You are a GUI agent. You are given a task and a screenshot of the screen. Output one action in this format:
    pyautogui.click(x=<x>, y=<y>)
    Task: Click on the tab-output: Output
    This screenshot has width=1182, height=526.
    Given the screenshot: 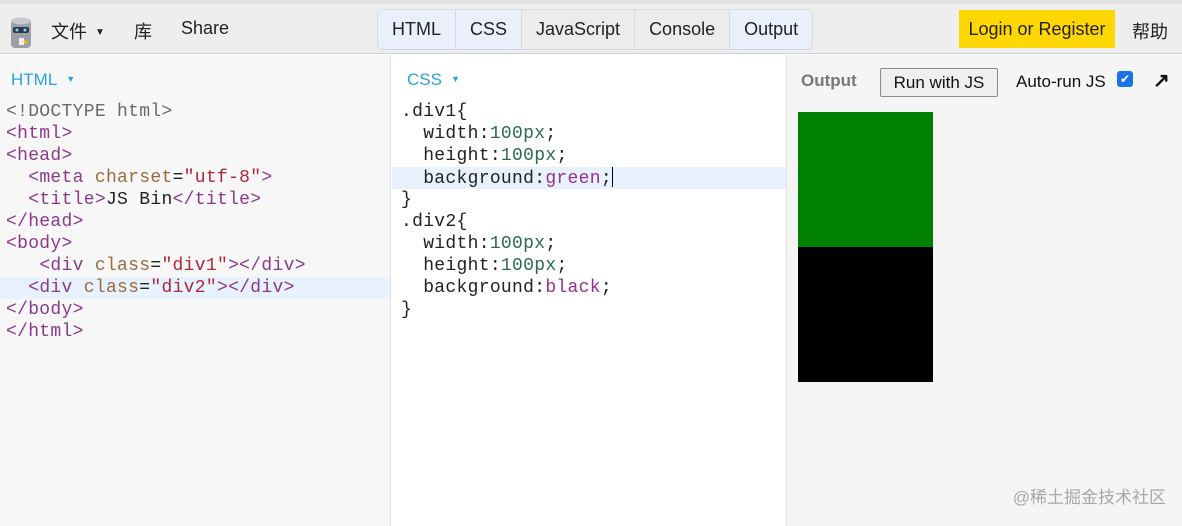 What is the action you would take?
    pyautogui.click(x=771, y=29)
    